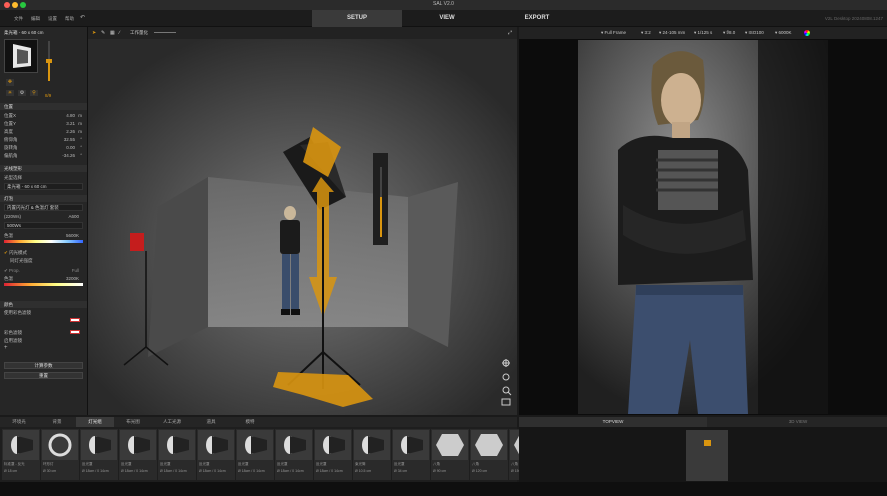 Image resolution: width=887 pixels, height=496 pixels. Describe the element at coordinates (807, 33) in the screenshot. I see `color-wheel-icon` at that location.